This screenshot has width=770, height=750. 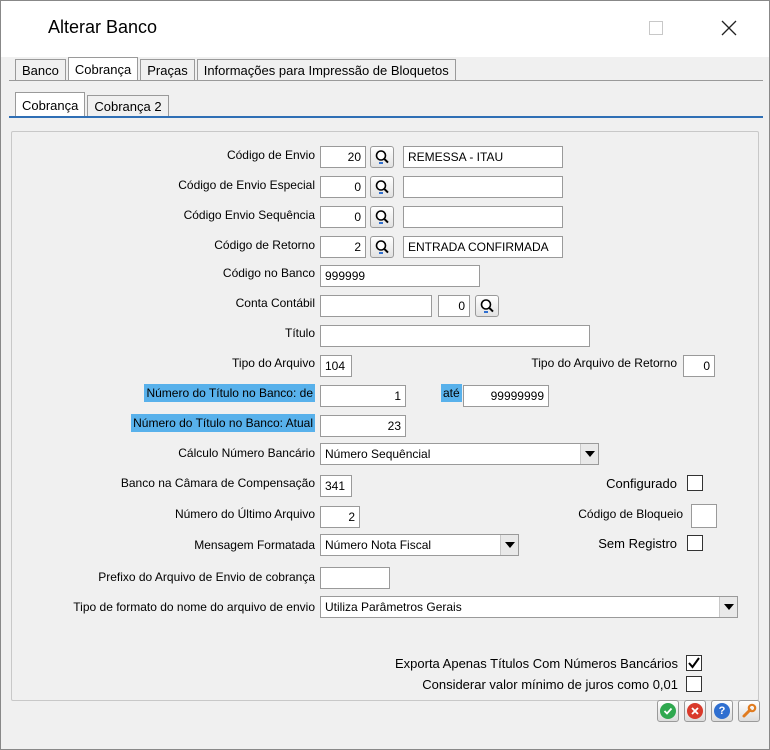 I want to click on sub-tabs: Cobrança Cobrança 2, so click(x=93, y=104).